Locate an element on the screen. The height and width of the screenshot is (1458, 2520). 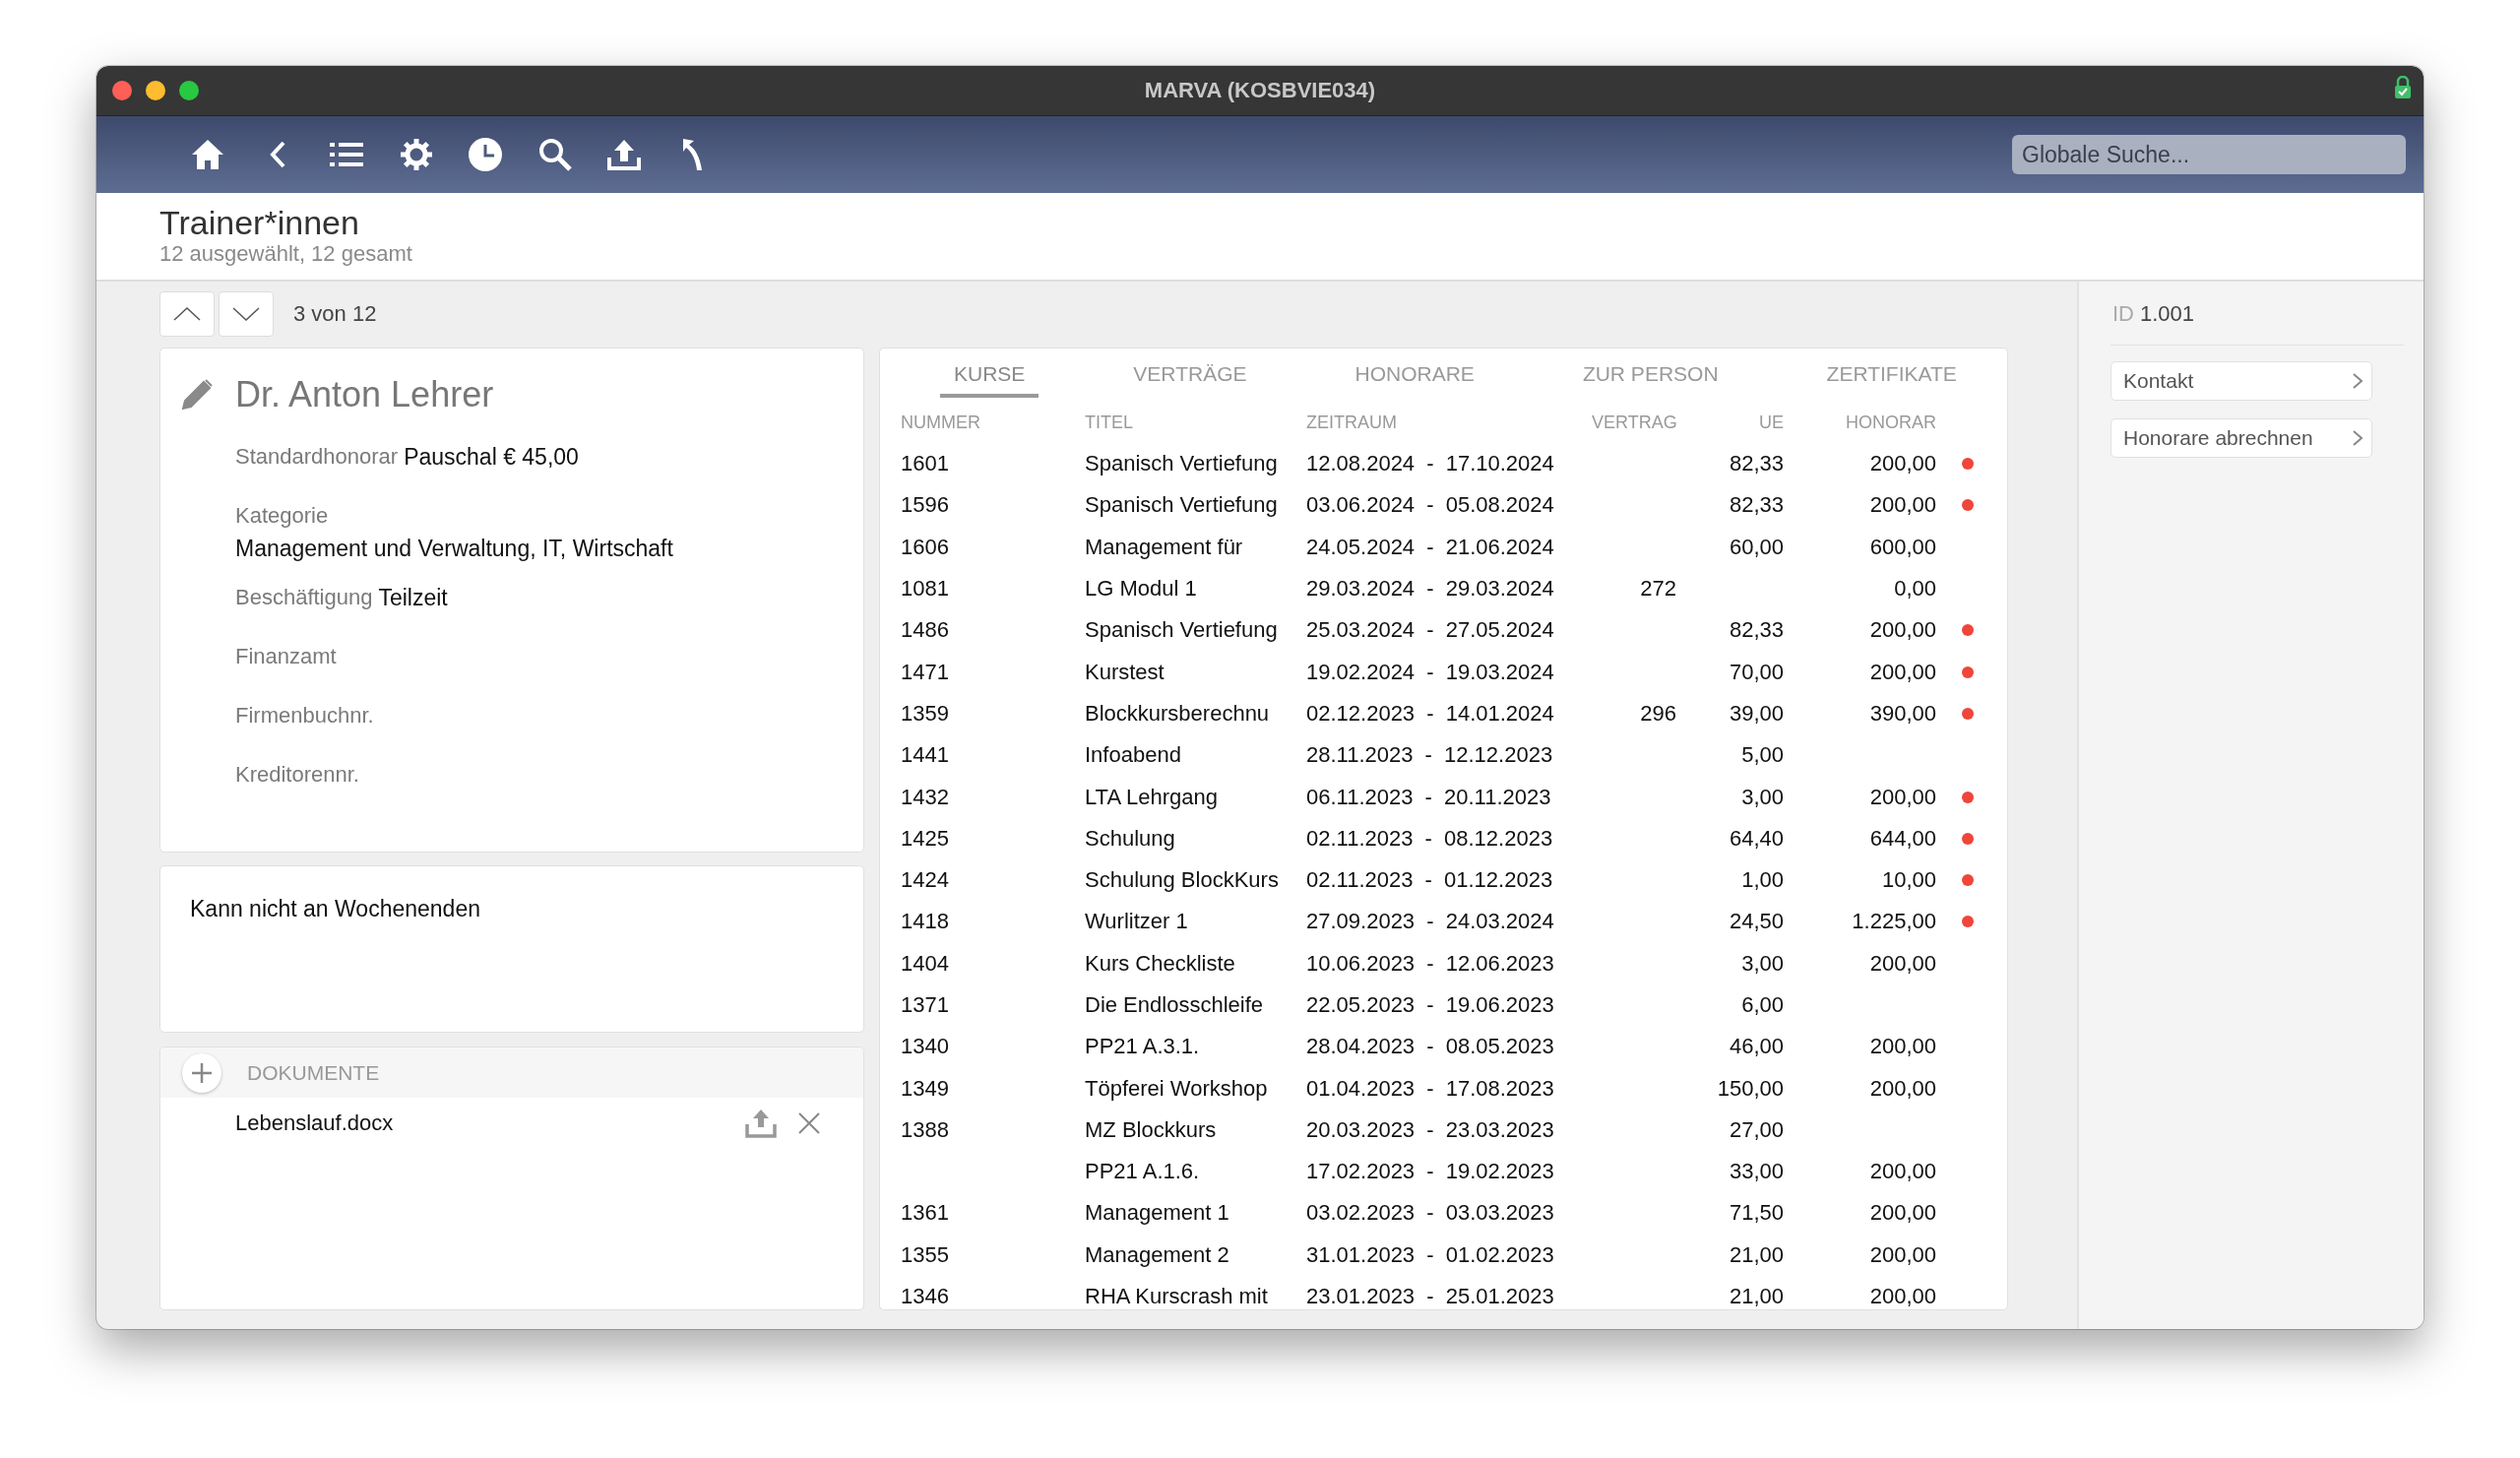
table-cell-text: 03.06.2024 - 05.08.2024 is located at coordinates (1430, 505).